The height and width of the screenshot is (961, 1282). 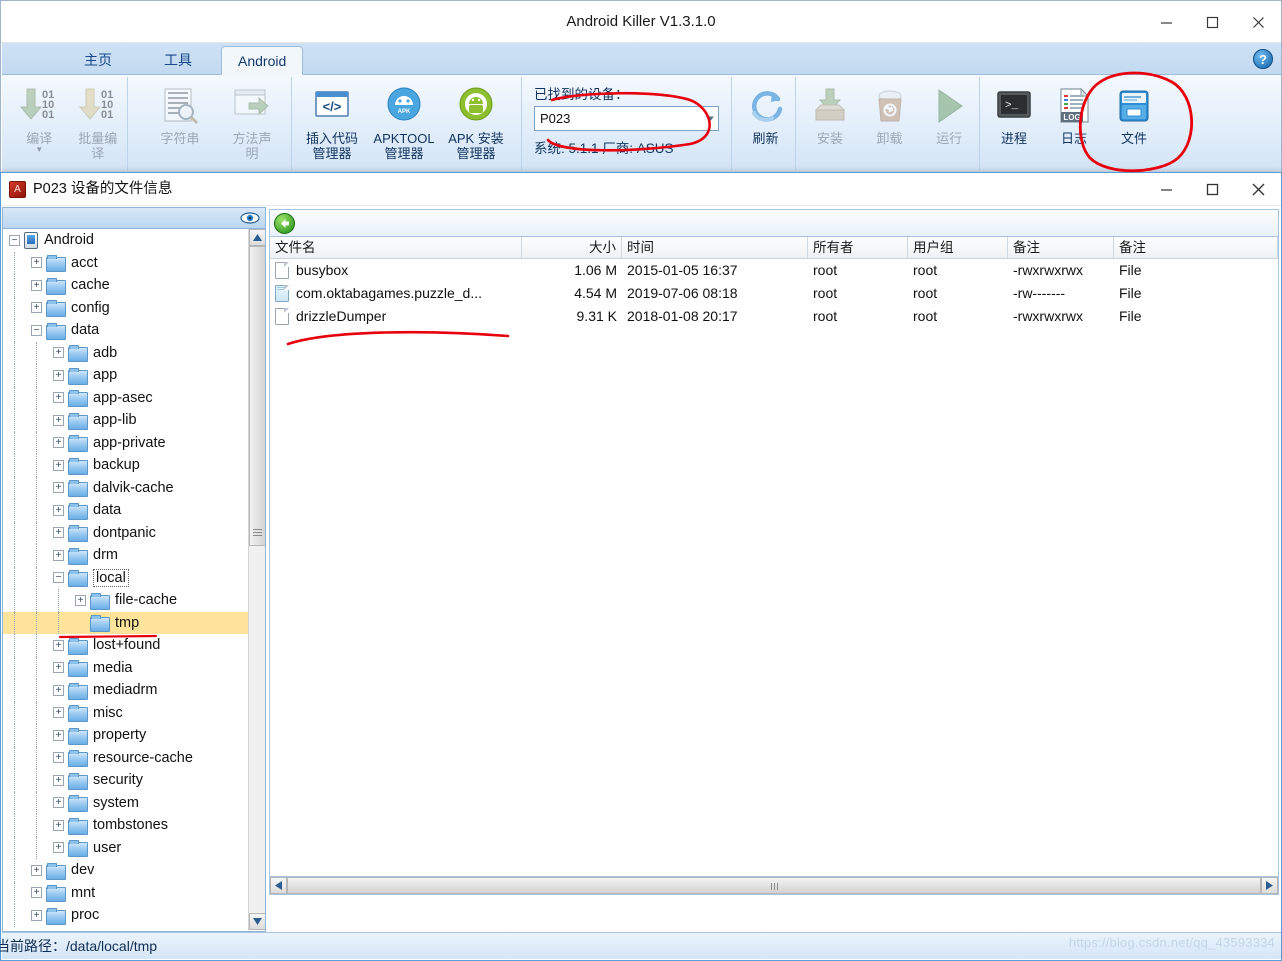 I want to click on tree-node-android: − Android, so click(x=126, y=240).